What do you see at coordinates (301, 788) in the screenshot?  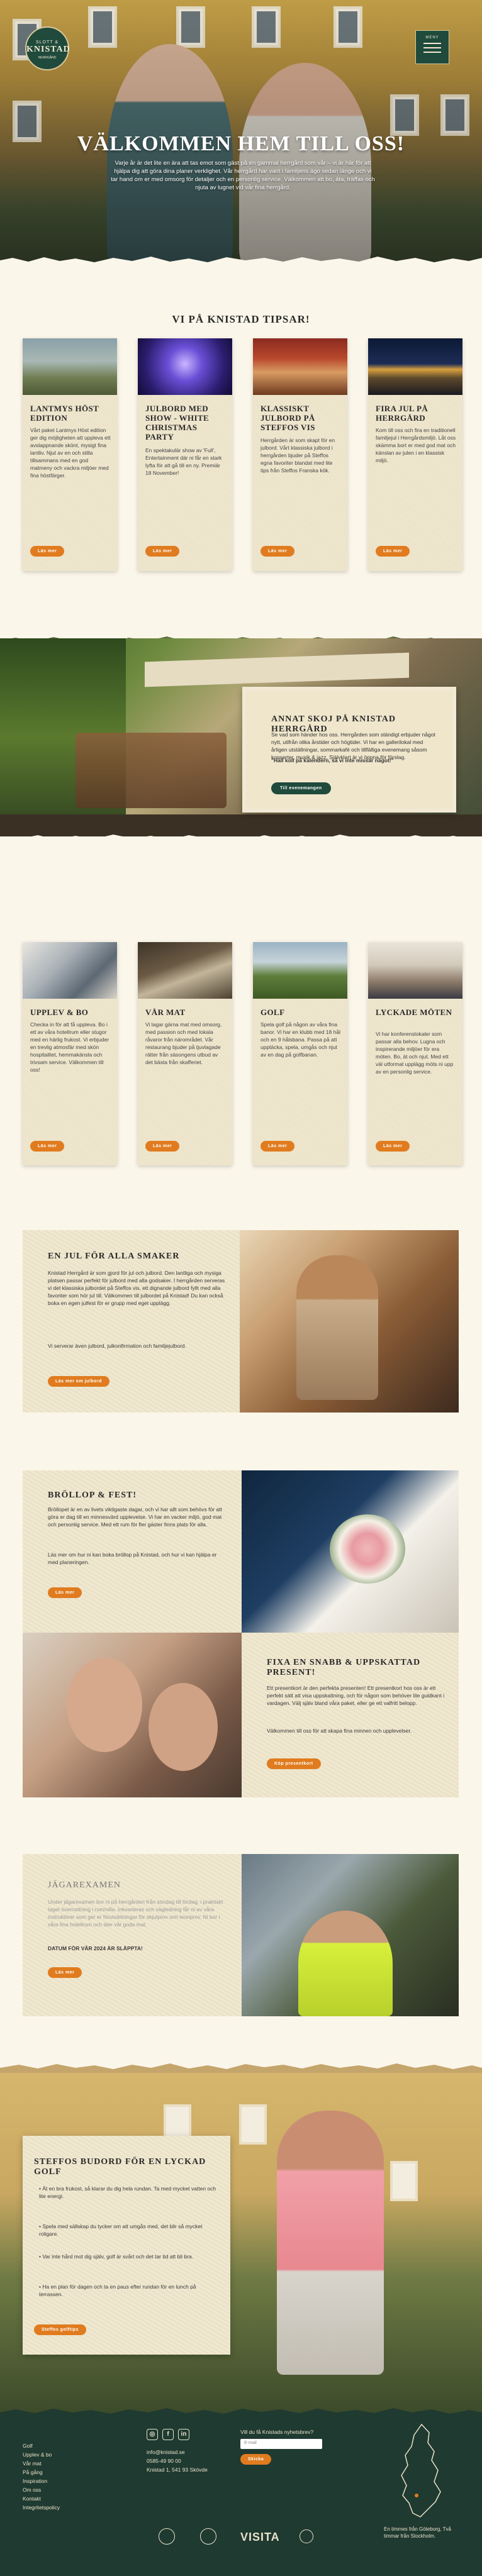 I see `events-button: Till evenemangen` at bounding box center [301, 788].